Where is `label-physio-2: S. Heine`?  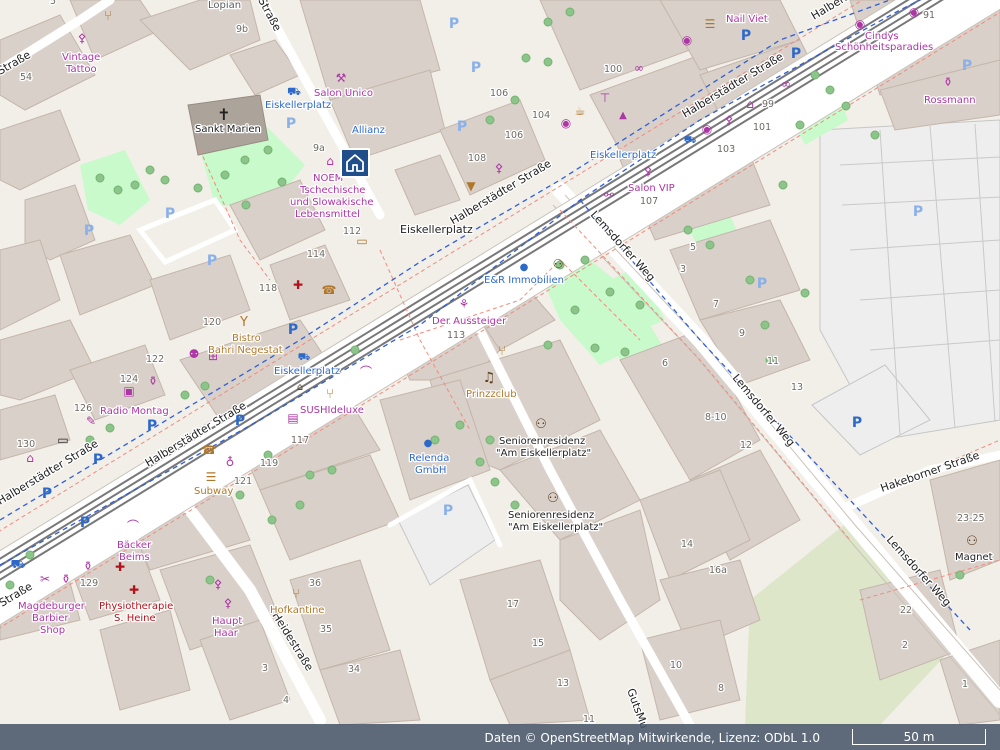
label-physio-2: S. Heine is located at coordinates (135, 618).